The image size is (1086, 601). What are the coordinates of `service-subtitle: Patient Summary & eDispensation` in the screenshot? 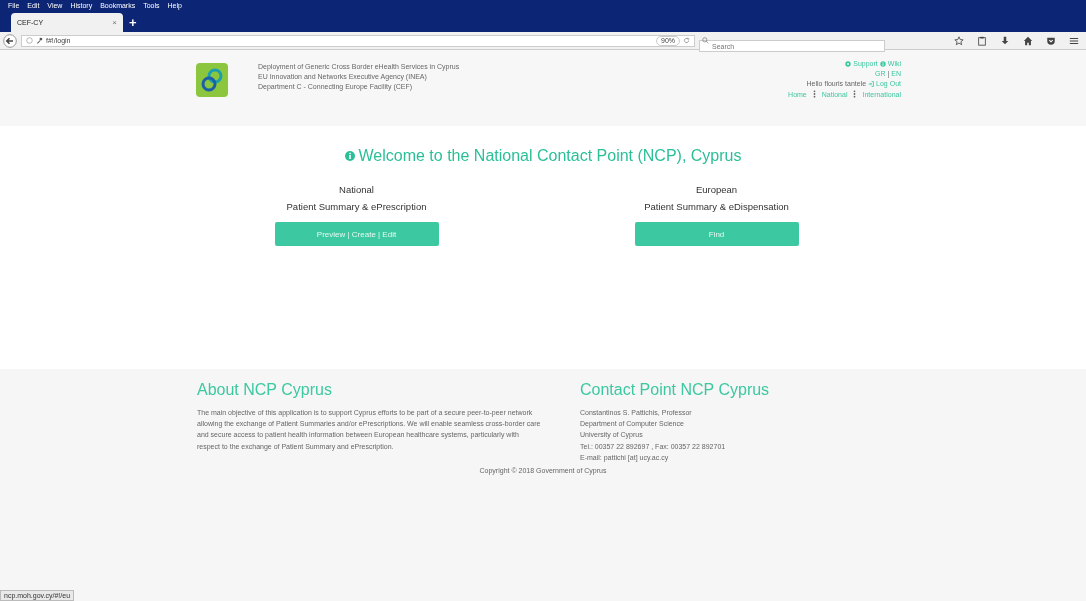 It's located at (716, 206).